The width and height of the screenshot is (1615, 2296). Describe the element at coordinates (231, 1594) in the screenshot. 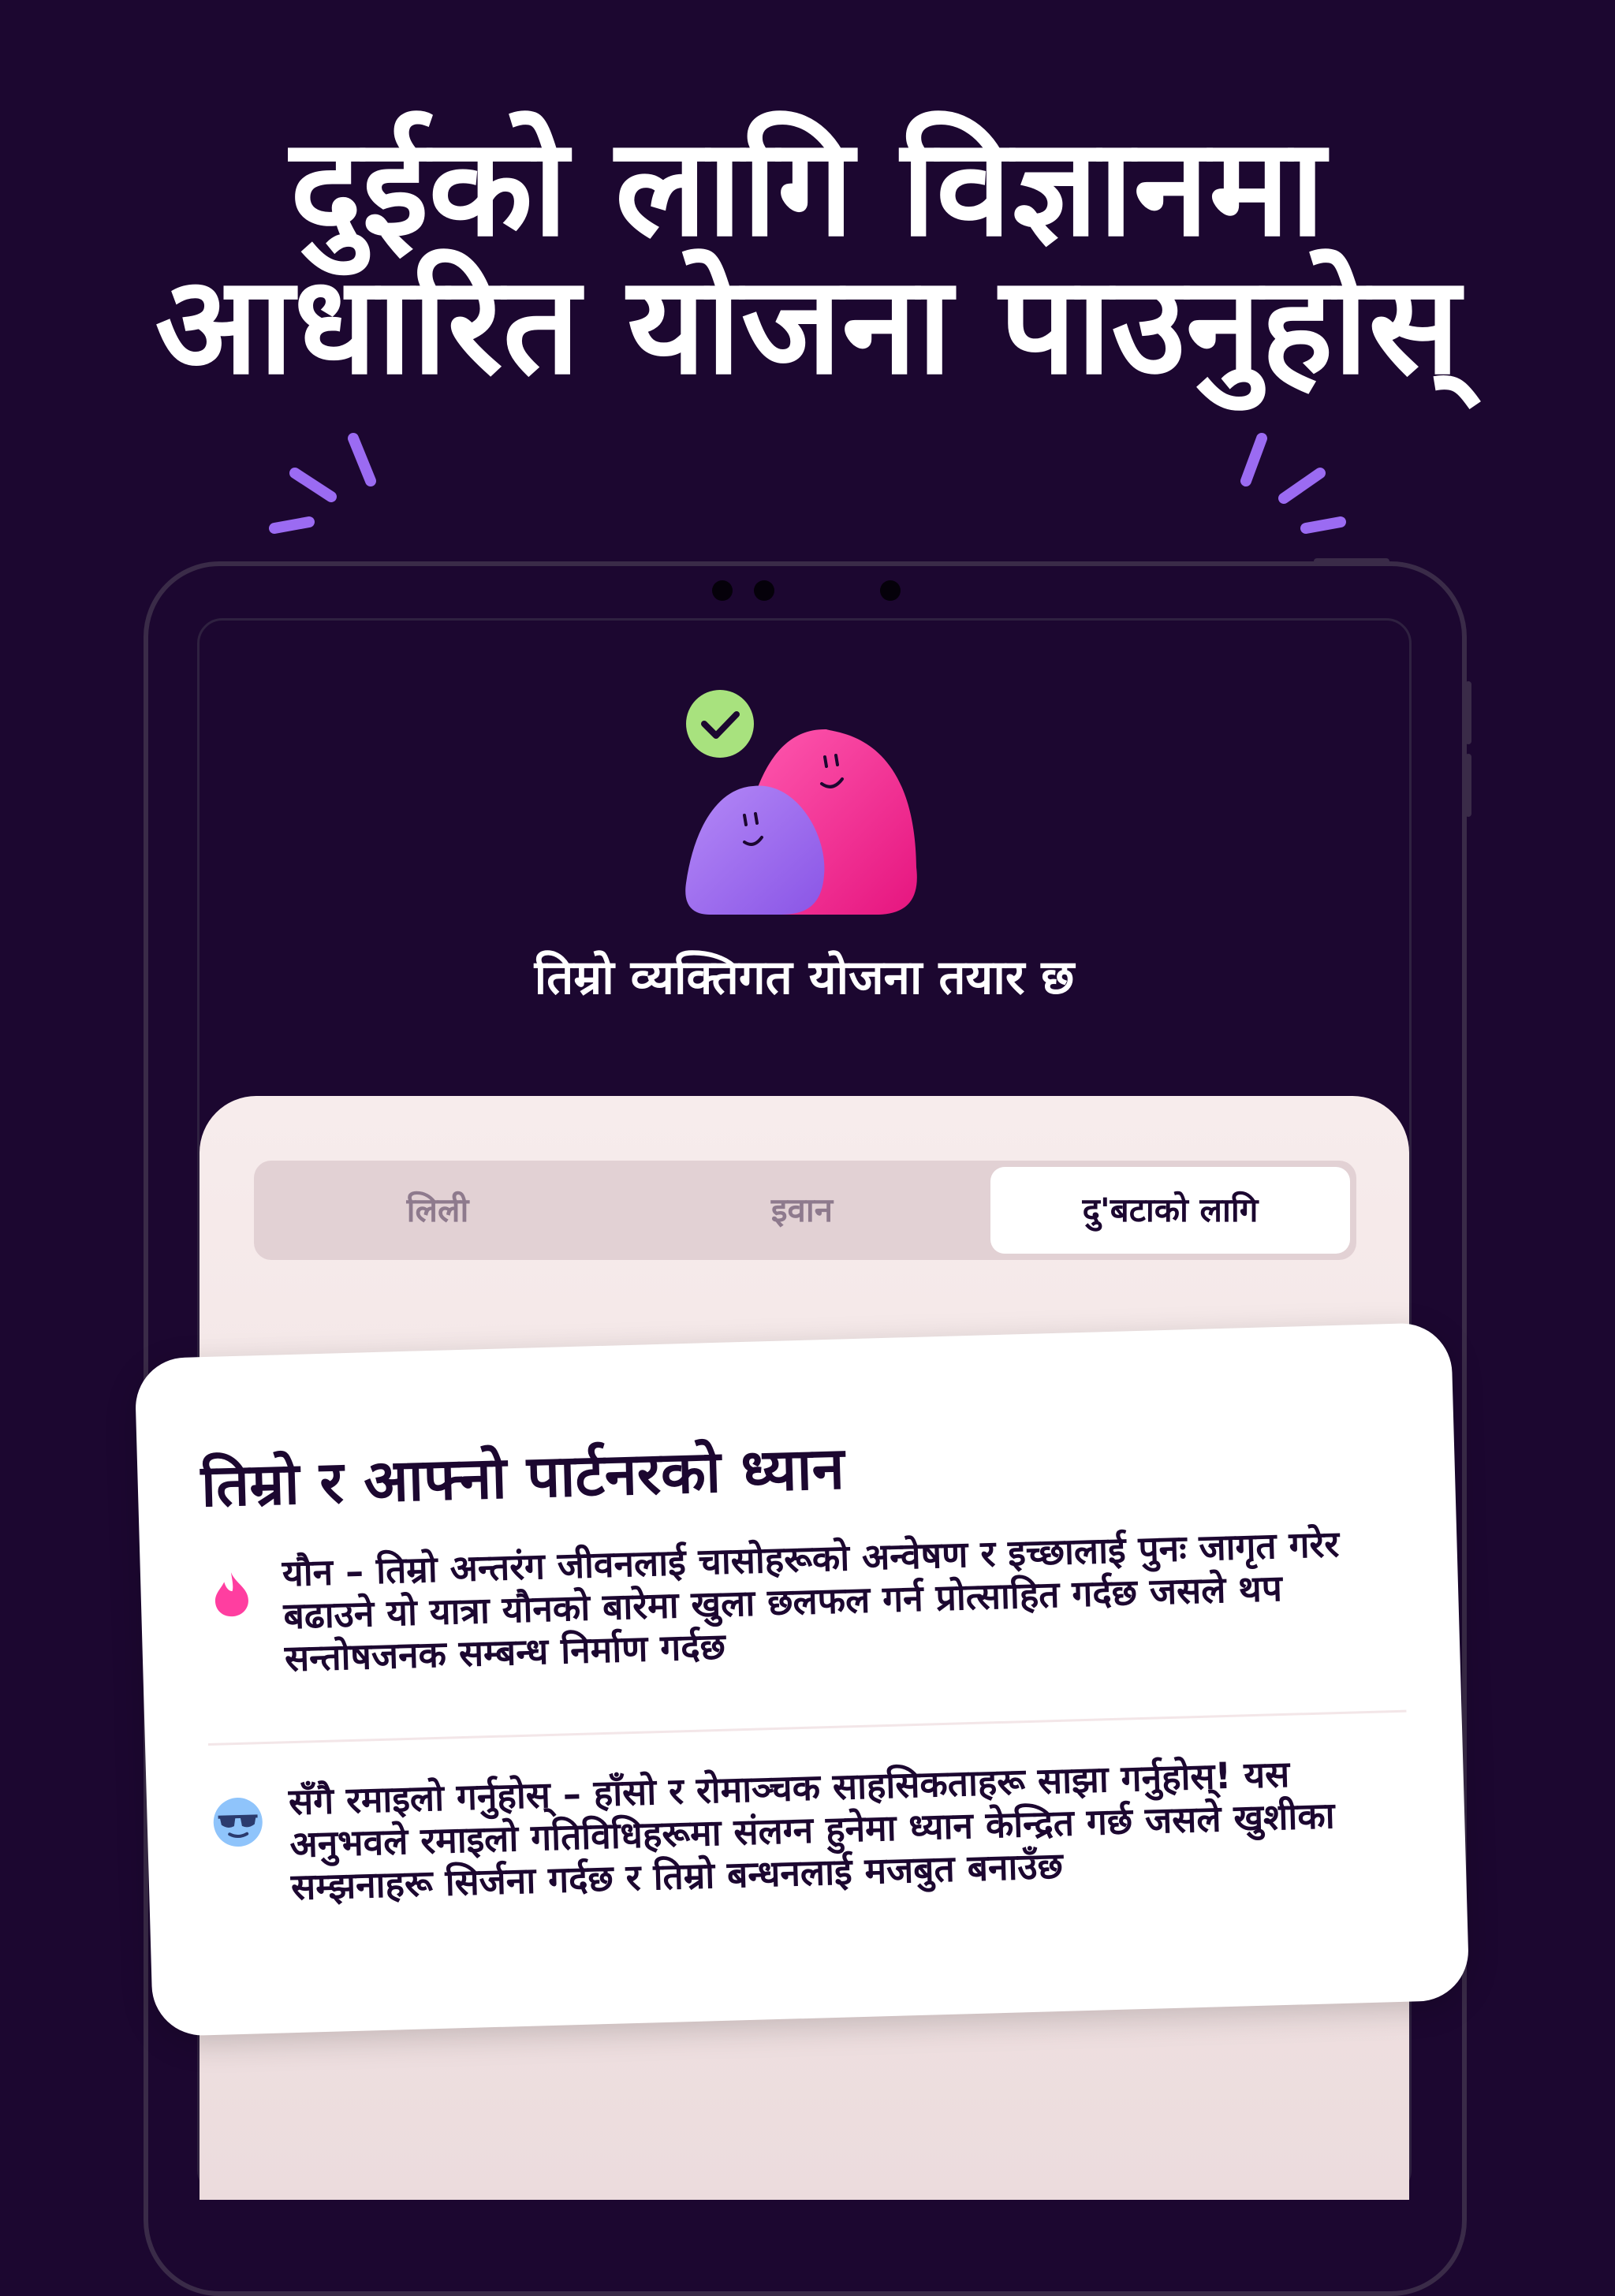

I see `flame-icon` at that location.